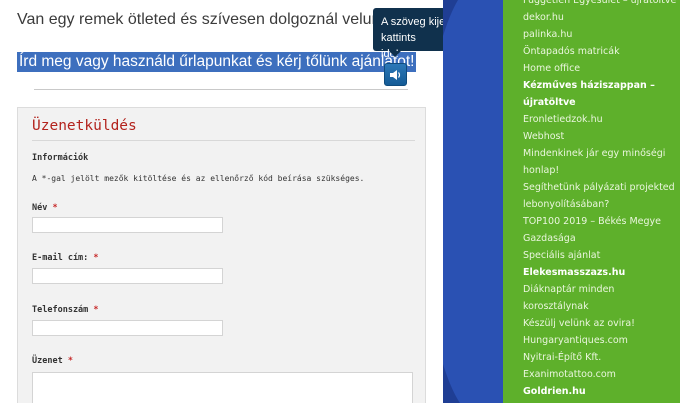 Image resolution: width=680 pixels, height=403 pixels. I want to click on sidebar-link: Öntapadós matricák, so click(600, 51).